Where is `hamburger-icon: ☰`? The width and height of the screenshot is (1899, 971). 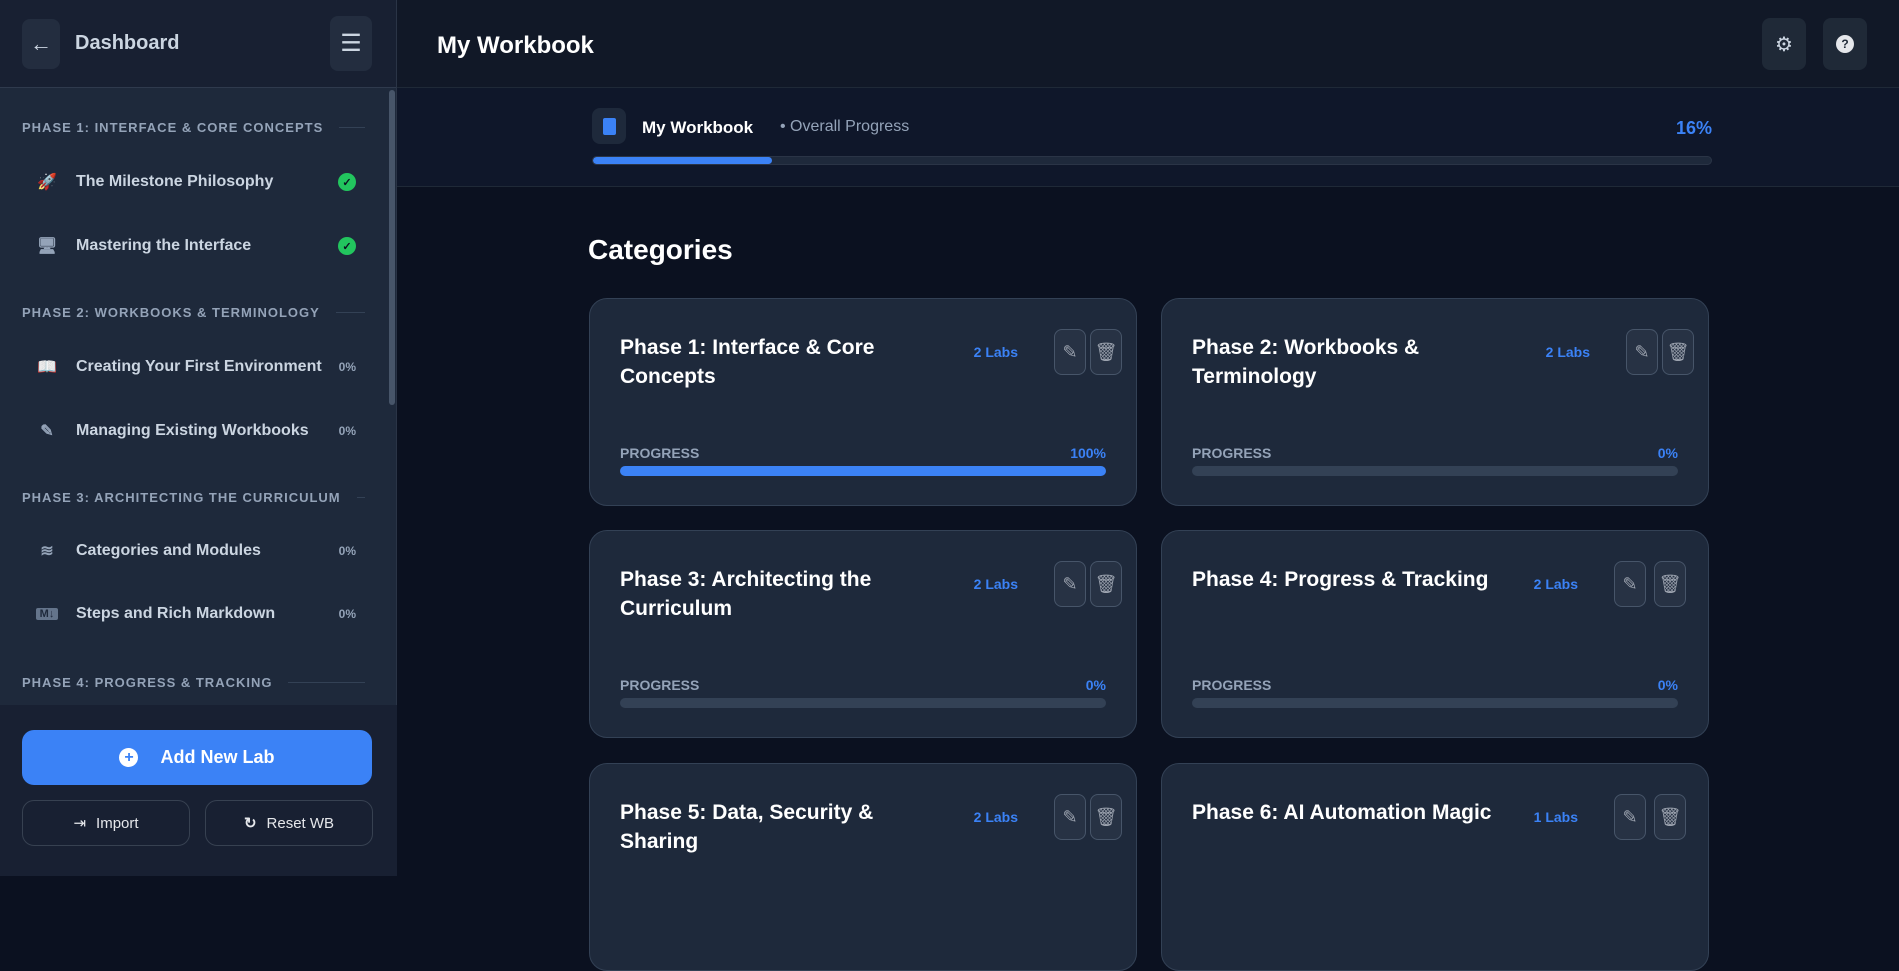 hamburger-icon: ☰ is located at coordinates (351, 43).